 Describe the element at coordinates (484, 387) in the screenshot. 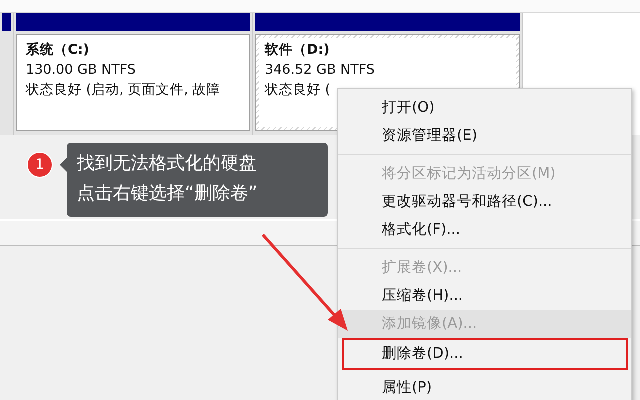

I see `menu-item: 属性(P)` at that location.